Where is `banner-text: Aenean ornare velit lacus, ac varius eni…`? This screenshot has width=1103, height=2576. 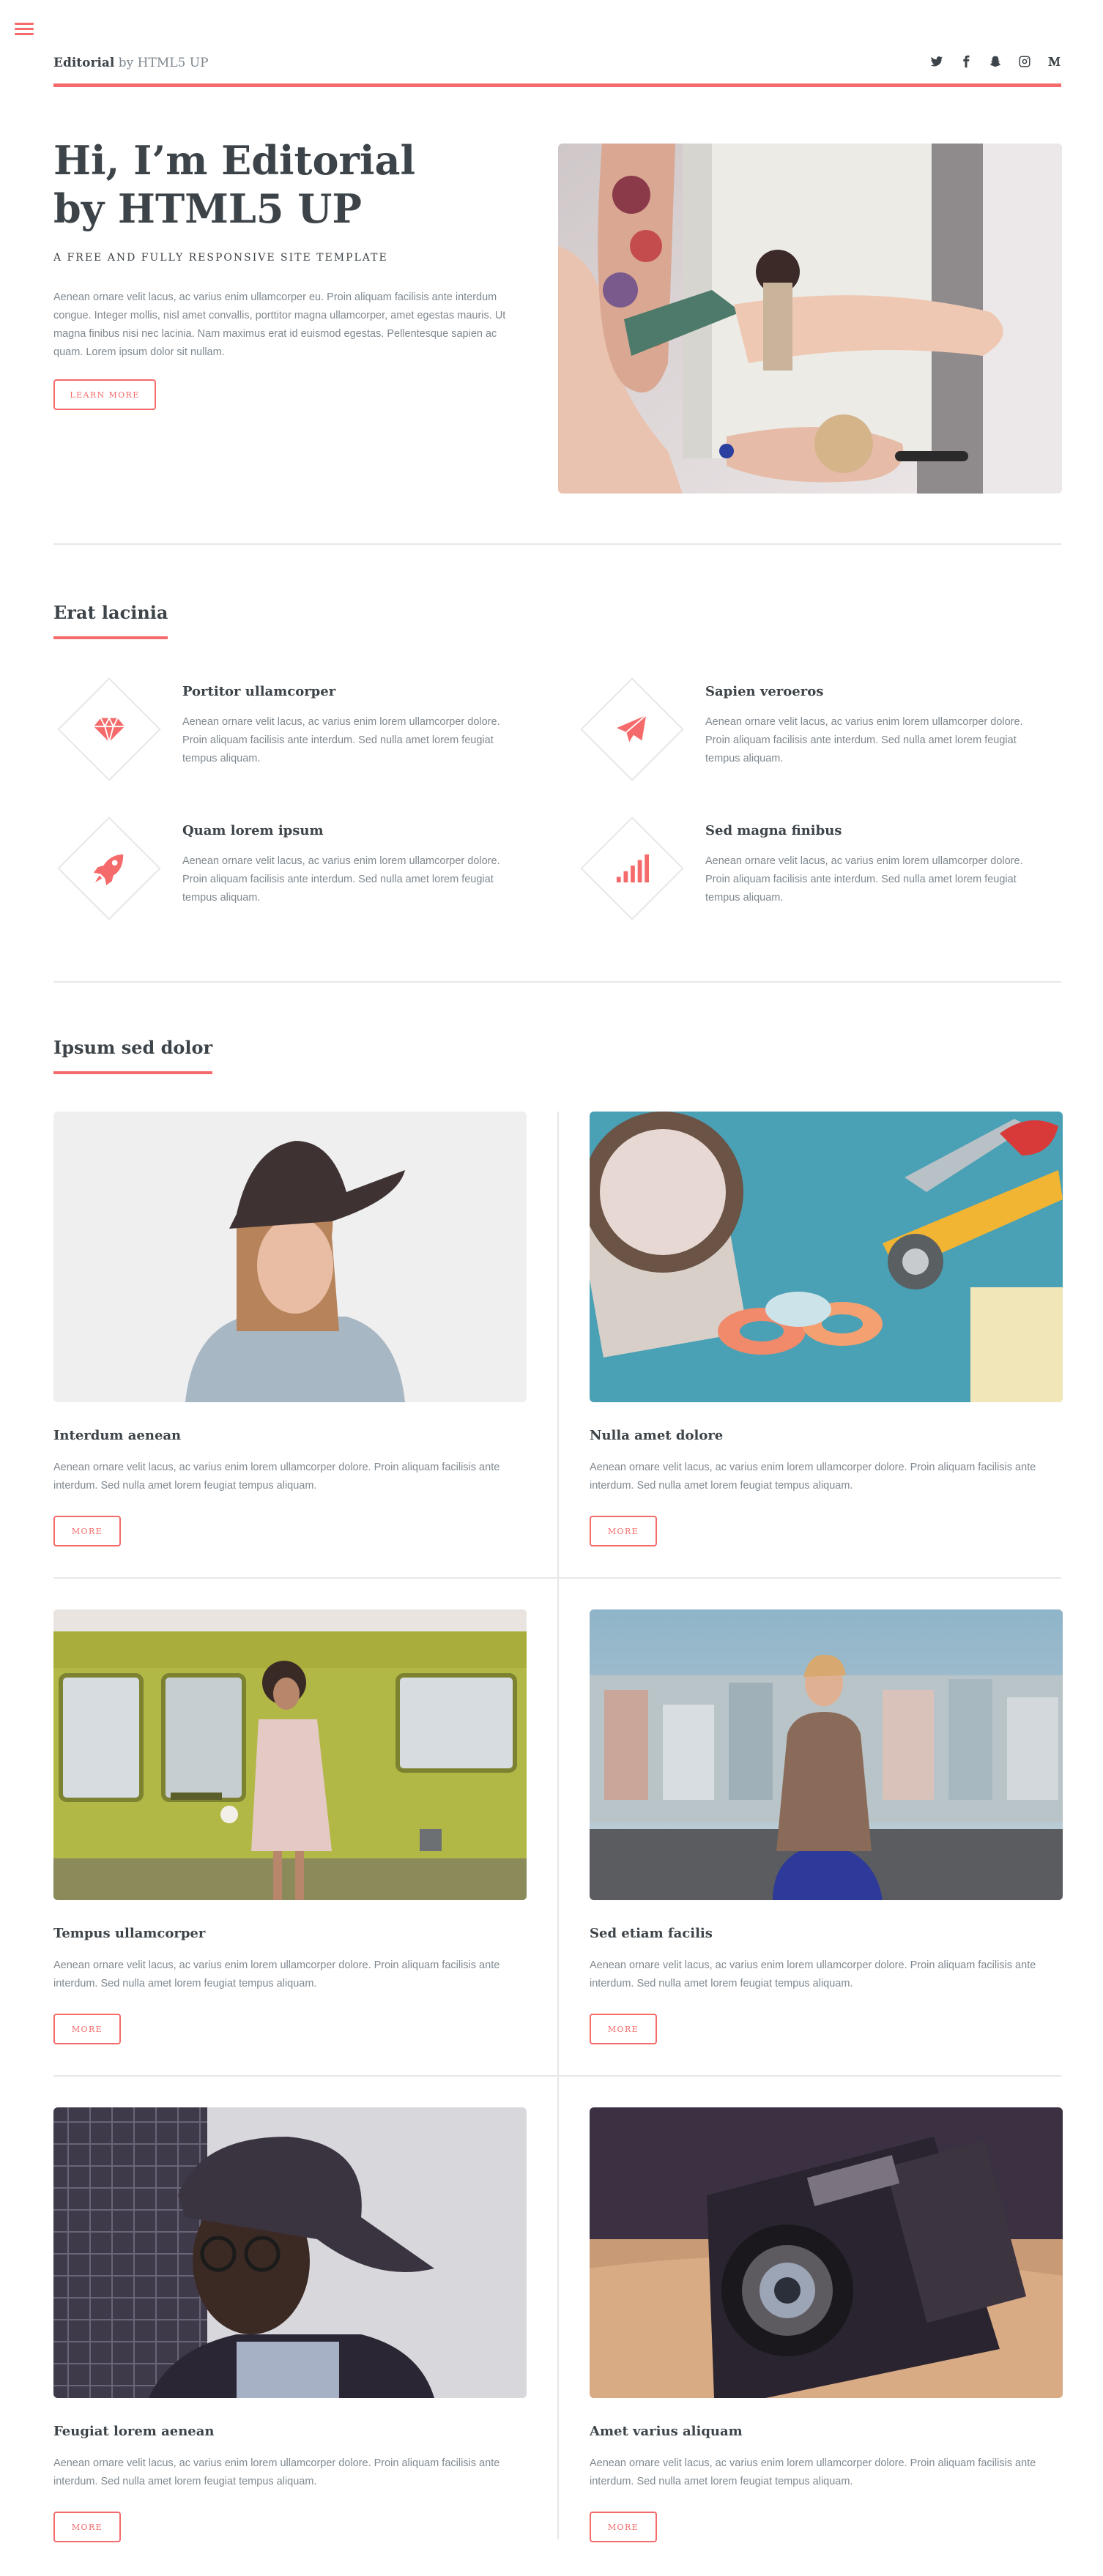
banner-text: Aenean ornare velit lacus, ac varius eni… is located at coordinates (279, 324).